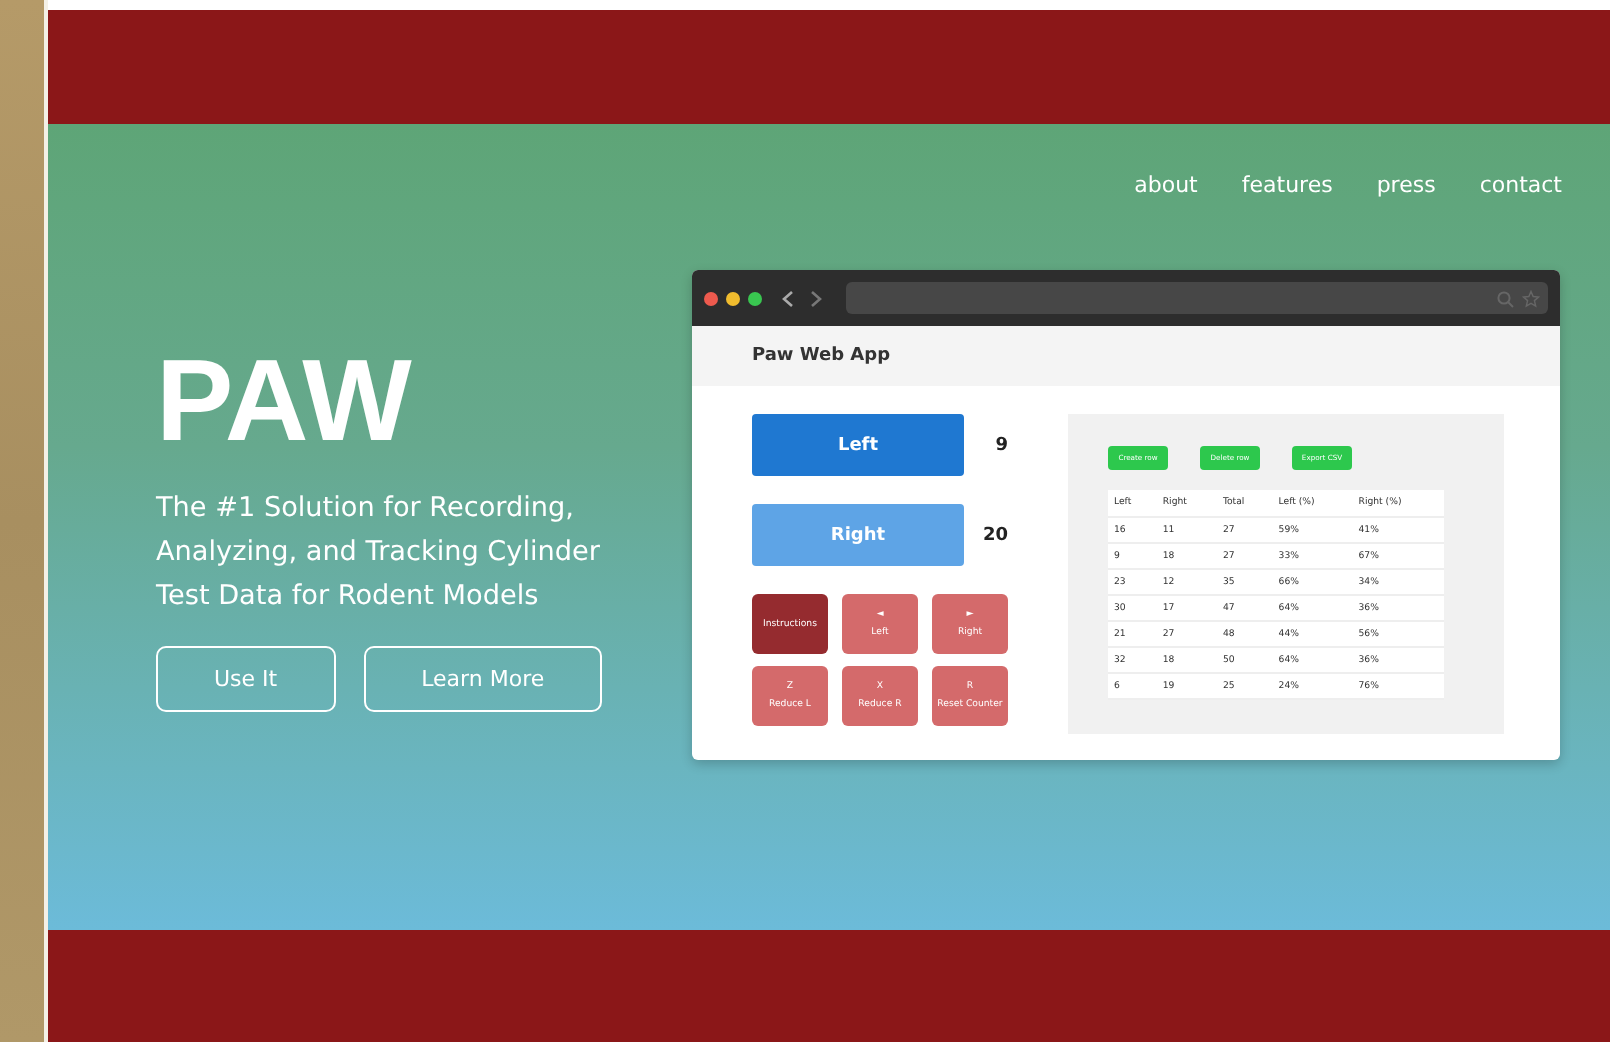 Image resolution: width=1610 pixels, height=1042 pixels. What do you see at coordinates (858, 445) in the screenshot?
I see `counter-button: Left` at bounding box center [858, 445].